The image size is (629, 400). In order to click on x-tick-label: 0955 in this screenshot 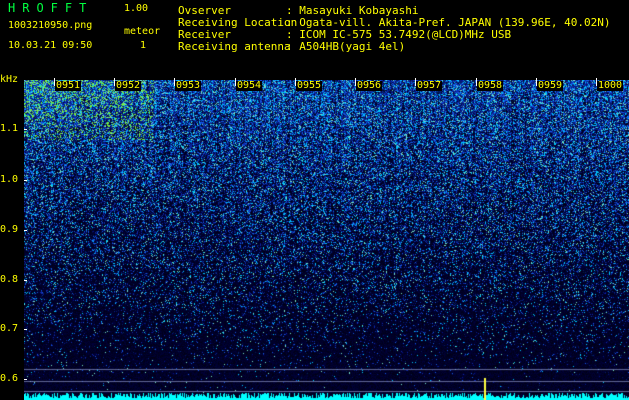, I will do `click(309, 85)`.